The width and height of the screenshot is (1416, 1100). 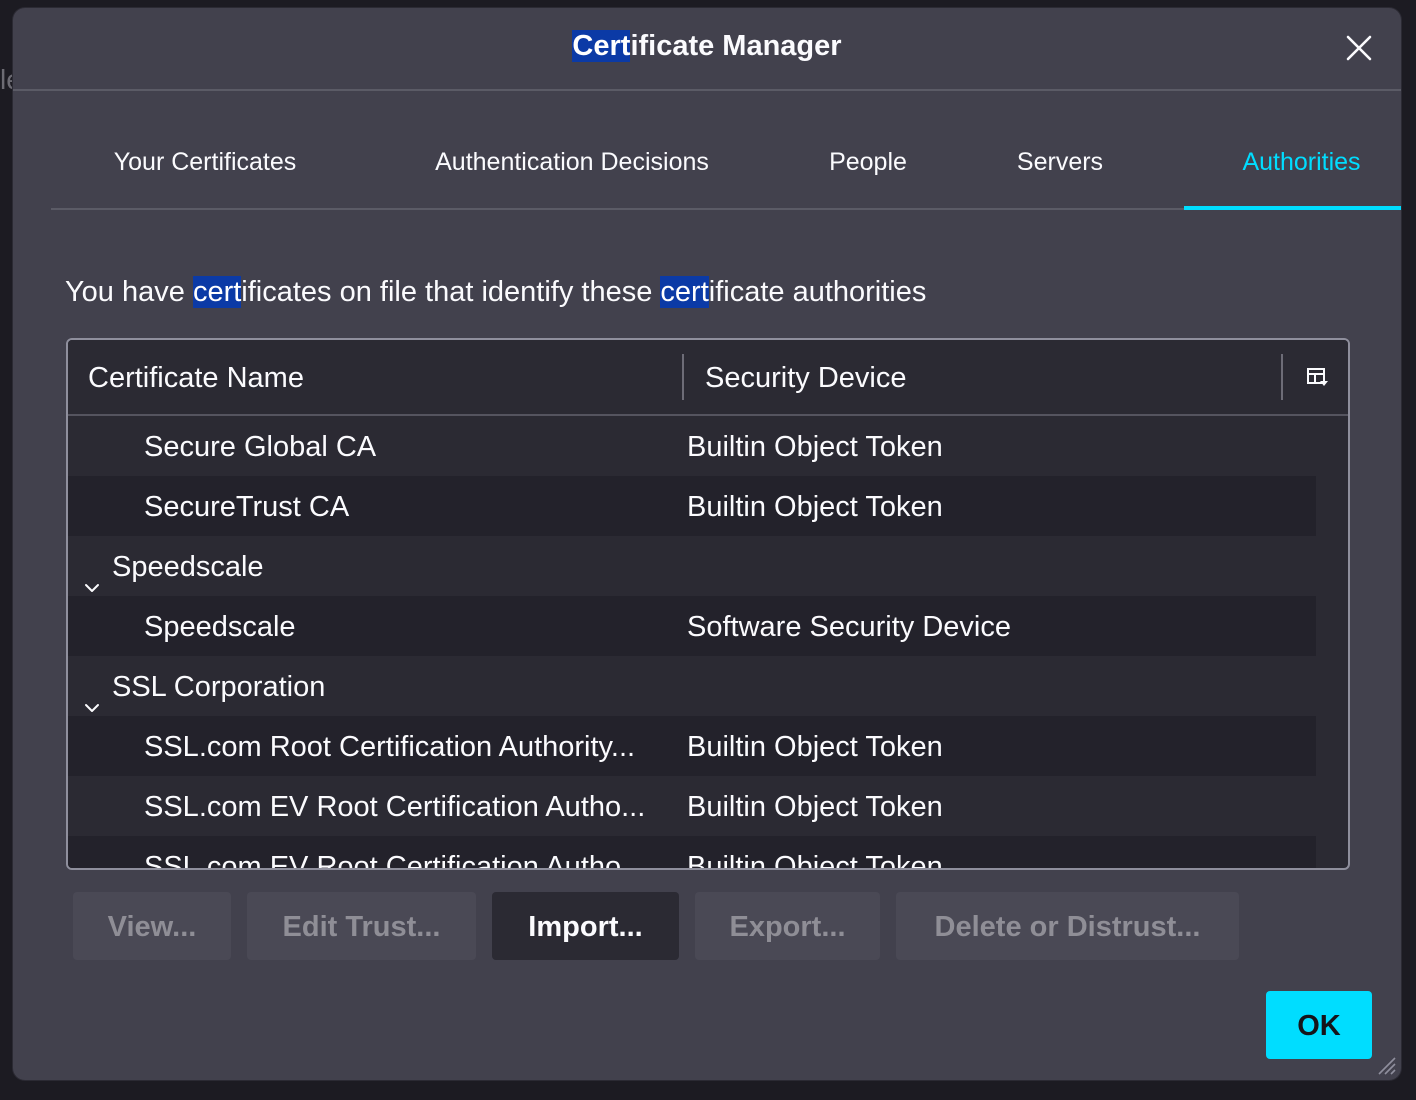 I want to click on close-icon, so click(x=1359, y=48).